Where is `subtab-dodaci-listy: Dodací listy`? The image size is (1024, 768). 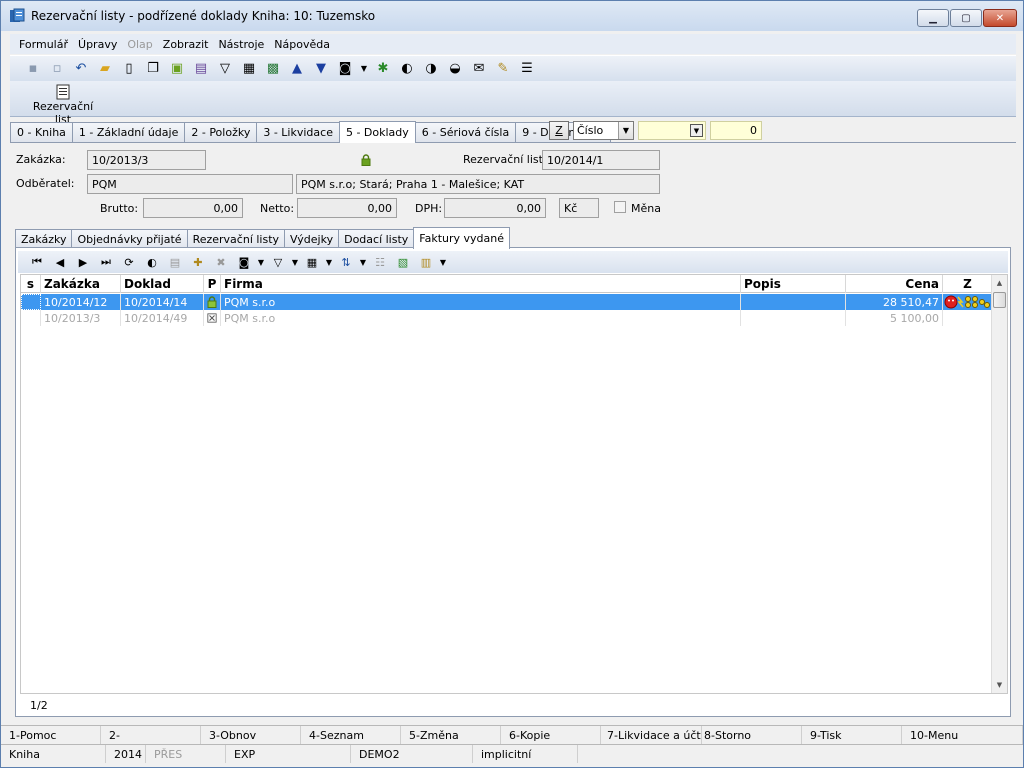
subtab-dodaci-listy: Dodací listy is located at coordinates (376, 238).